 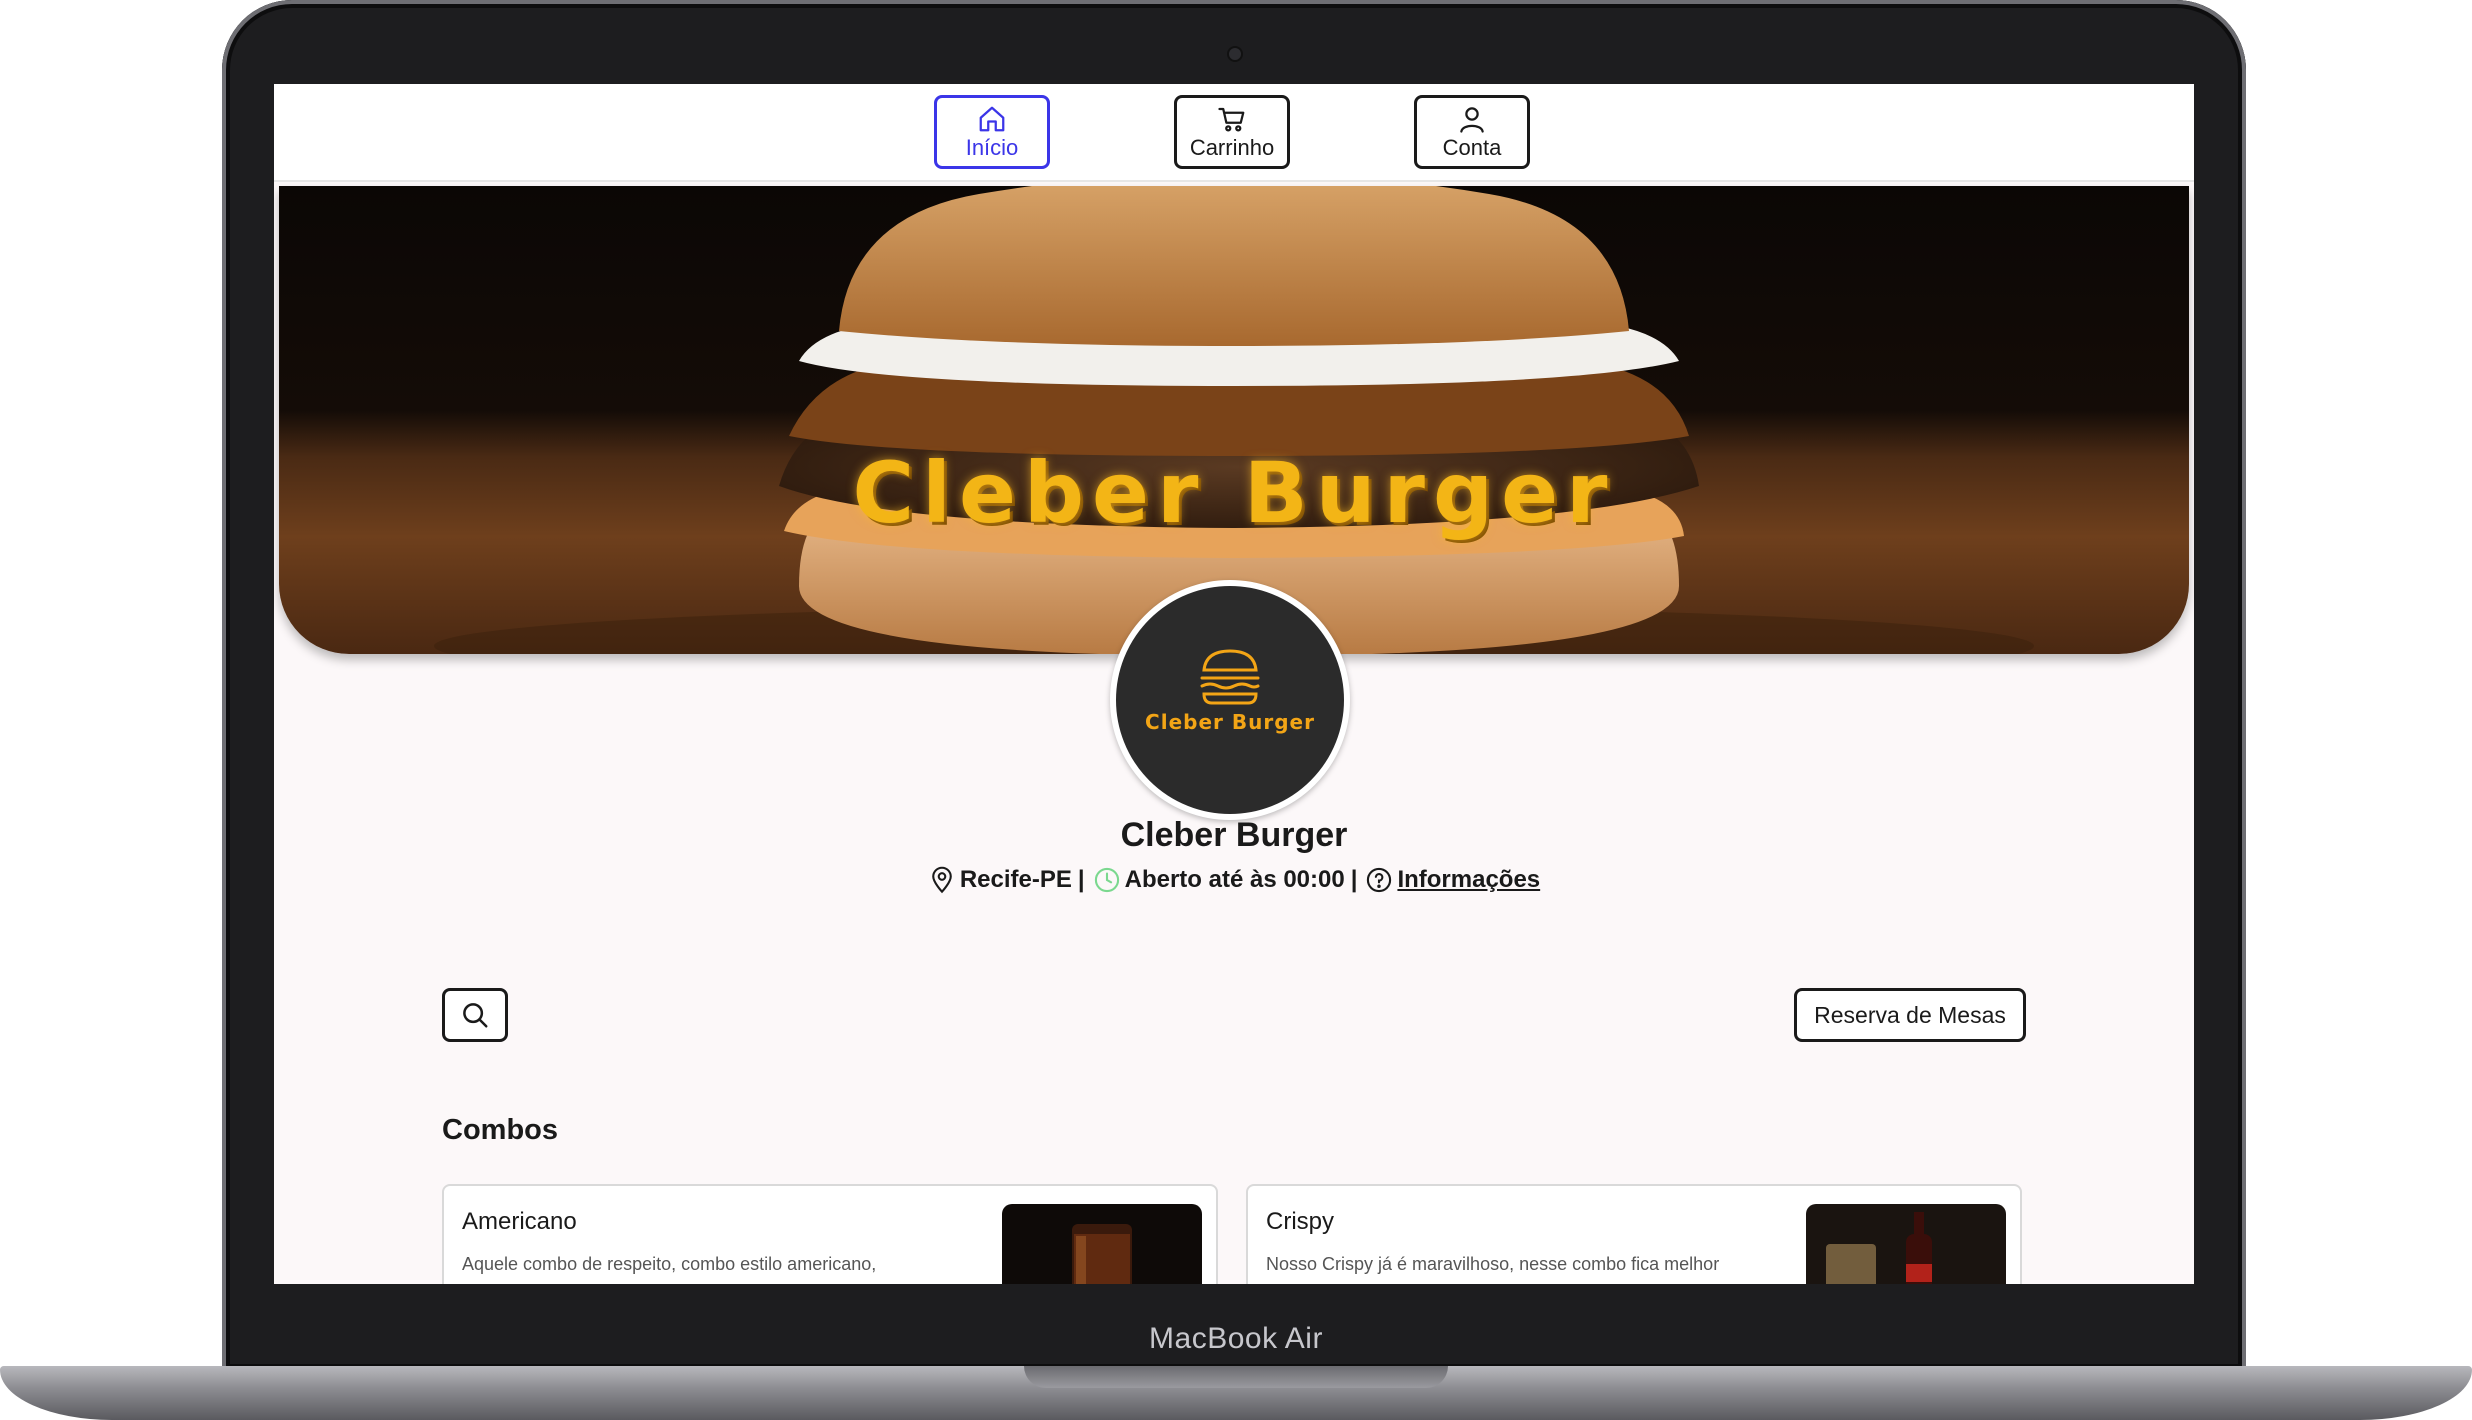 I want to click on search-icon, so click(x=475, y=1015).